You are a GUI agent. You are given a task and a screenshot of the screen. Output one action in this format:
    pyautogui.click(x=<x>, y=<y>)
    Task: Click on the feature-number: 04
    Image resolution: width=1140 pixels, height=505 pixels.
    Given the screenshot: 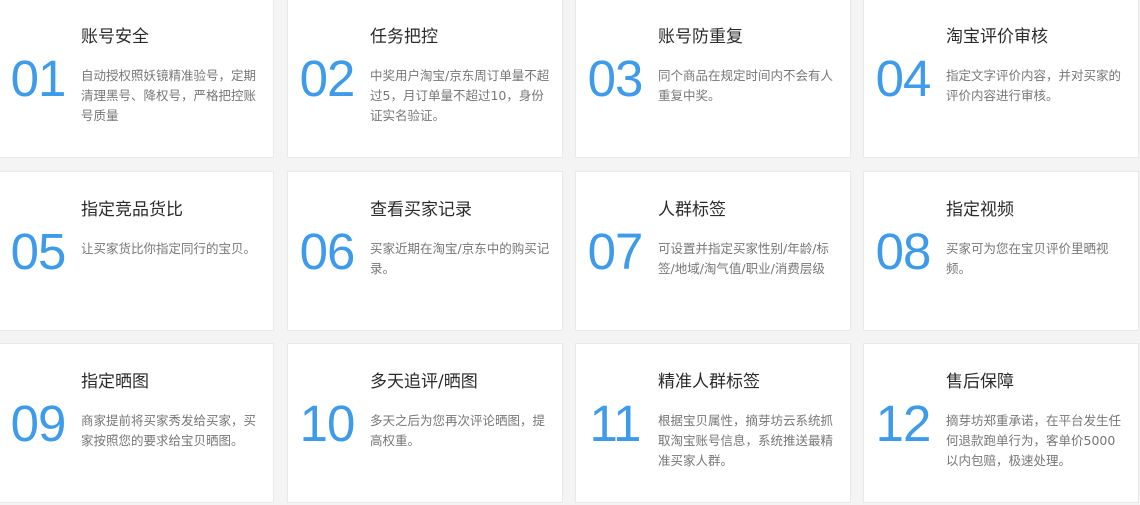 What is the action you would take?
    pyautogui.click(x=903, y=78)
    